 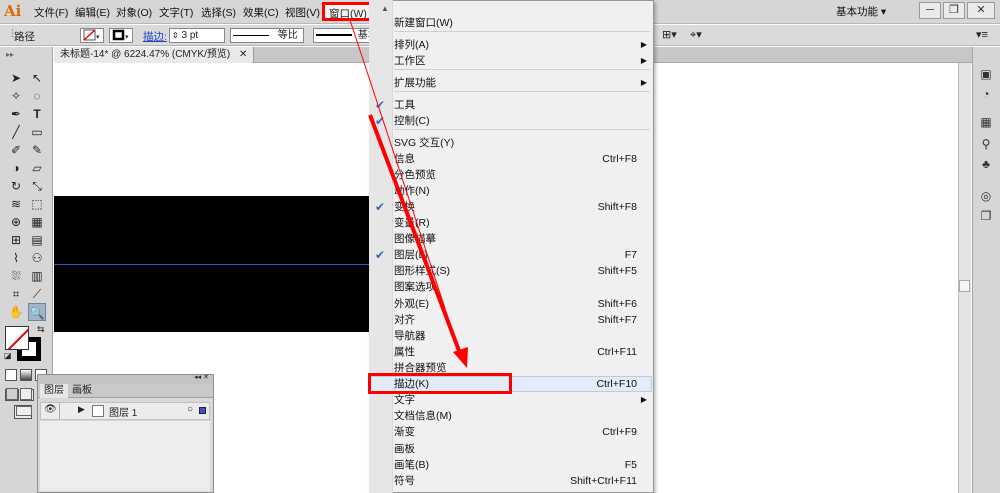 I want to click on vertical-scrollbar, so click(x=964, y=278).